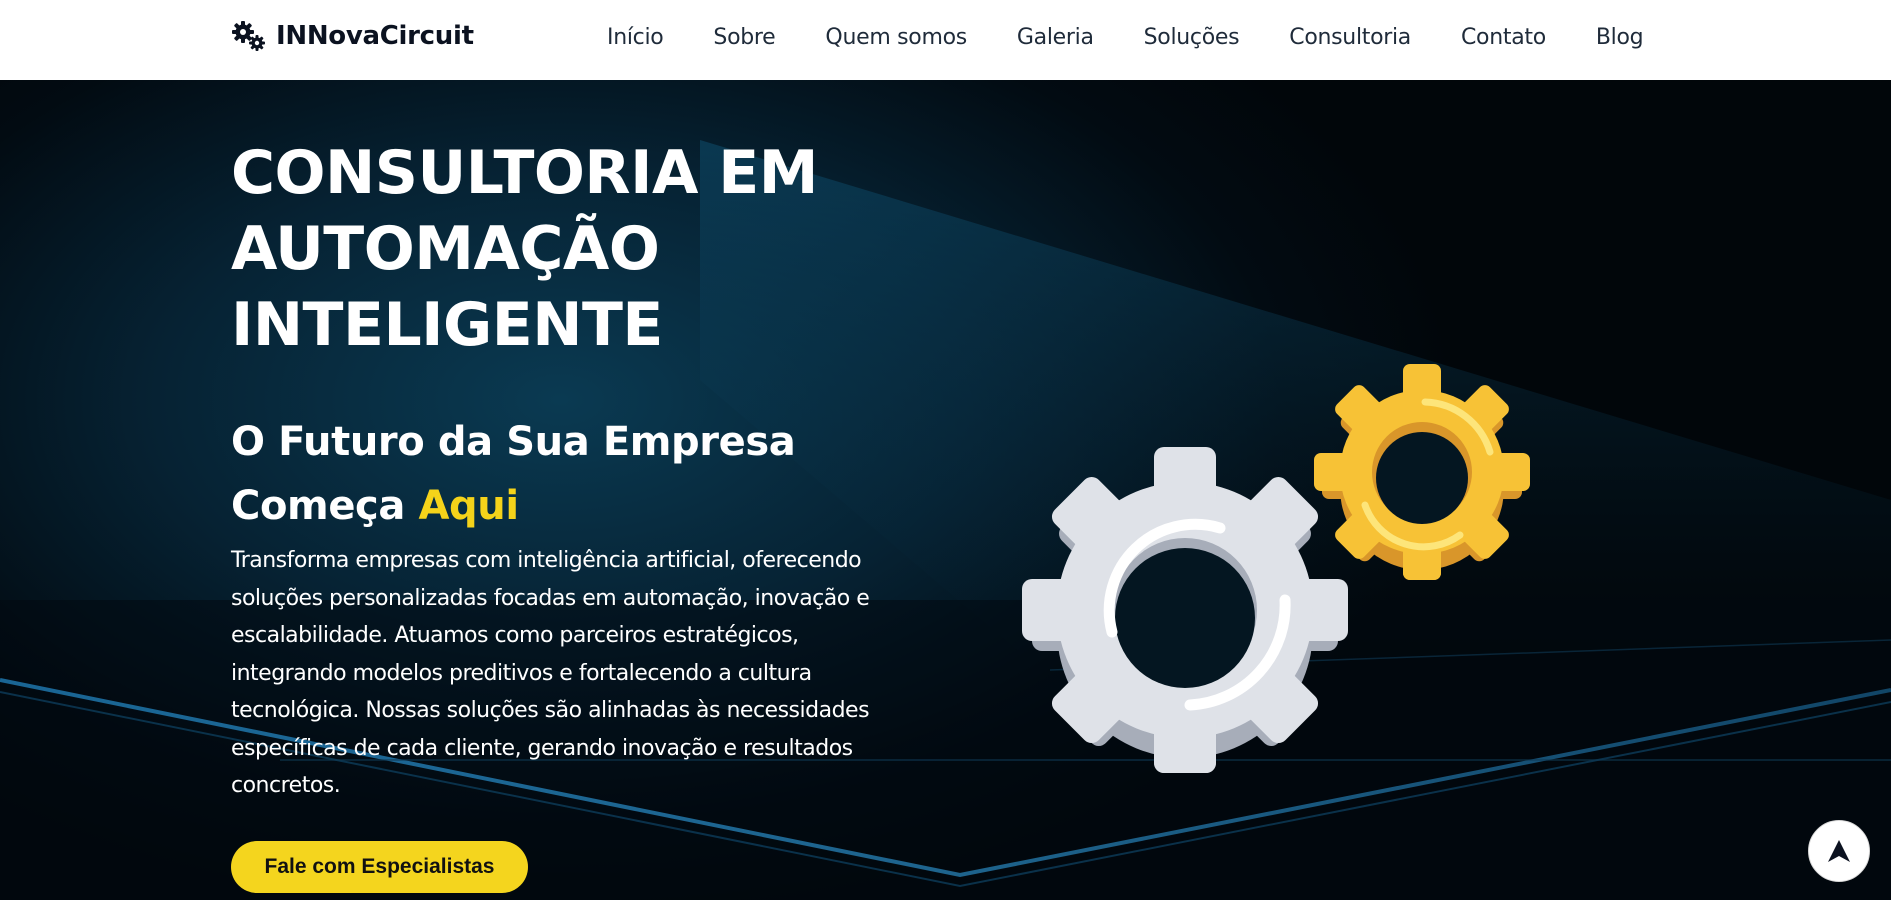 The height and width of the screenshot is (900, 1891). I want to click on arrow-up-icon, so click(1839, 851).